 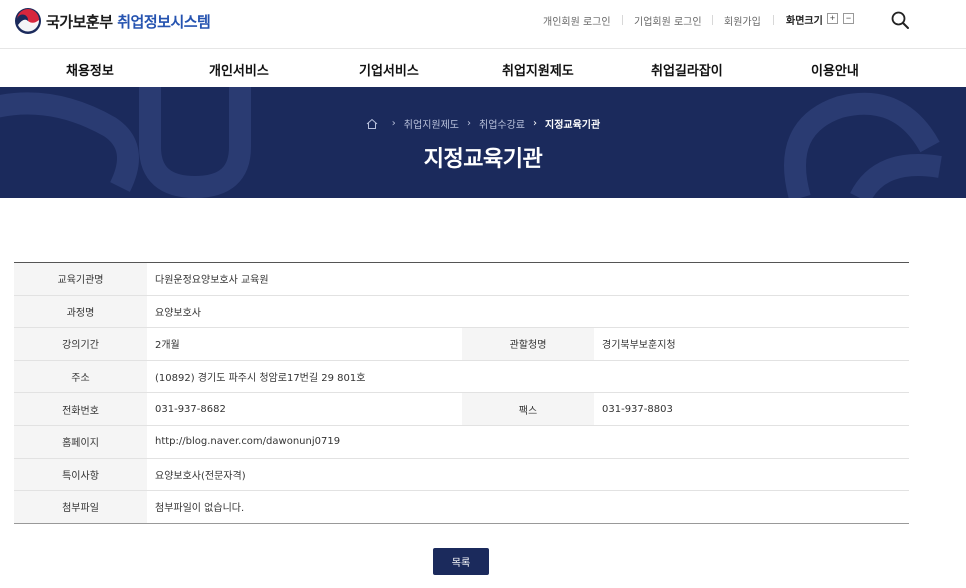 I want to click on fax-label: 팩스, so click(x=528, y=409).